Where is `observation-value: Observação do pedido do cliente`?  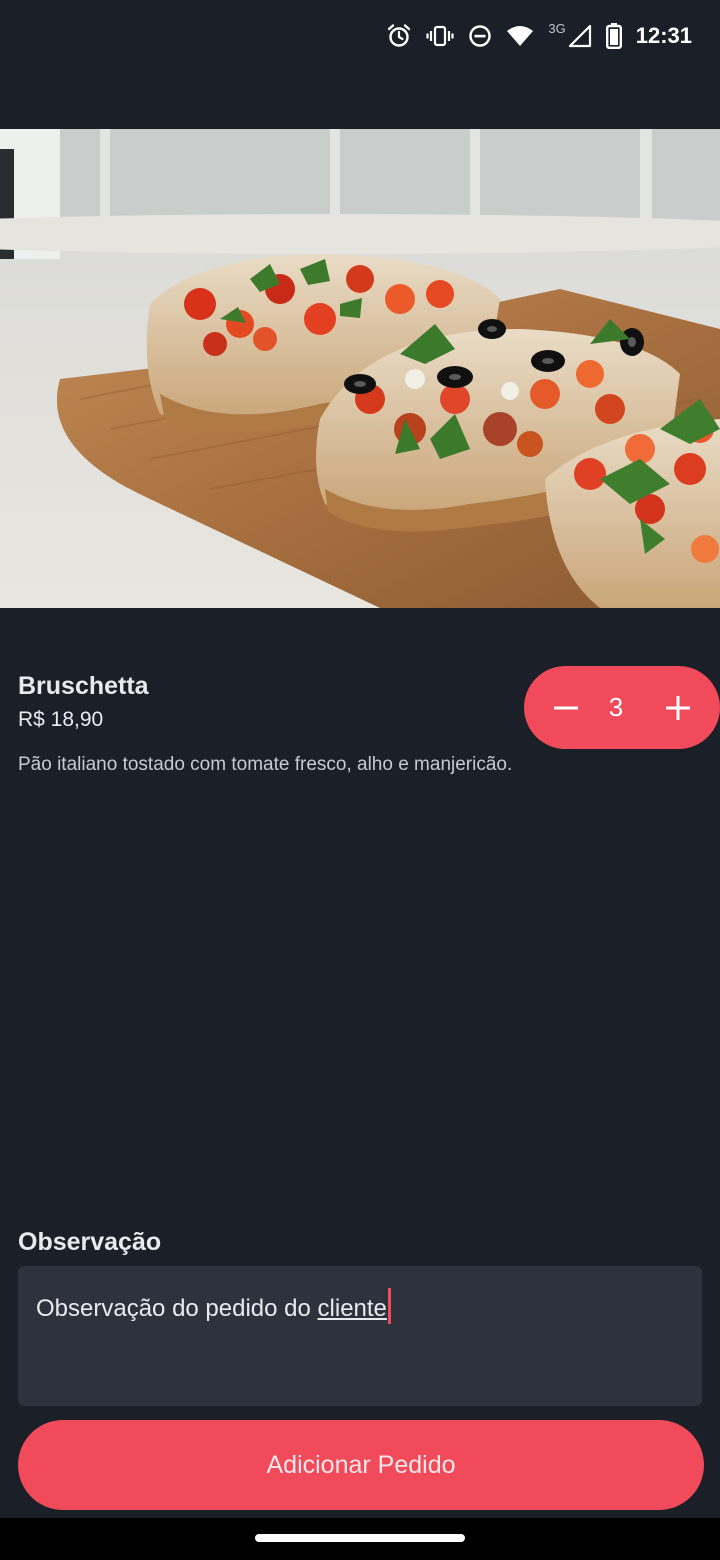
observation-value: Observação do pedido do cliente is located at coordinates (213, 1306).